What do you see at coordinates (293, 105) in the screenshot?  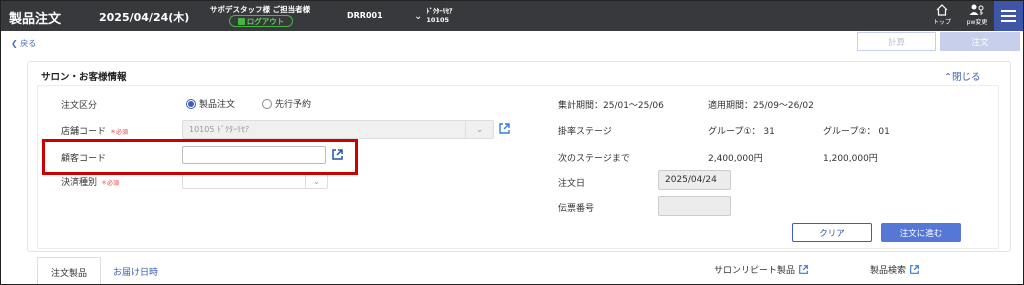 I see `radio-label: 先行予約` at bounding box center [293, 105].